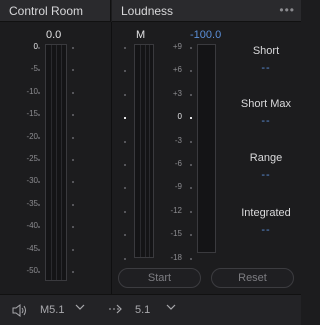 This screenshot has width=320, height=325. Describe the element at coordinates (32, 181) in the screenshot. I see `control-room-tick-label: -30` at that location.